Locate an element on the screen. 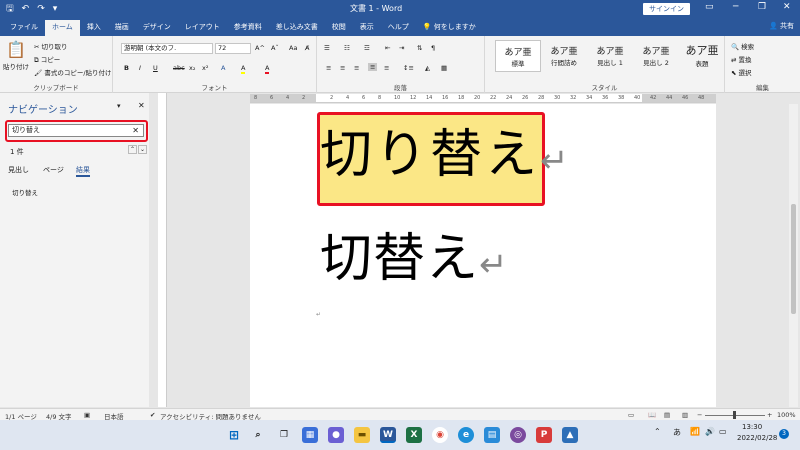 The width and height of the screenshot is (800, 450). tray-chevron-icon: ⌃ is located at coordinates (657, 431).